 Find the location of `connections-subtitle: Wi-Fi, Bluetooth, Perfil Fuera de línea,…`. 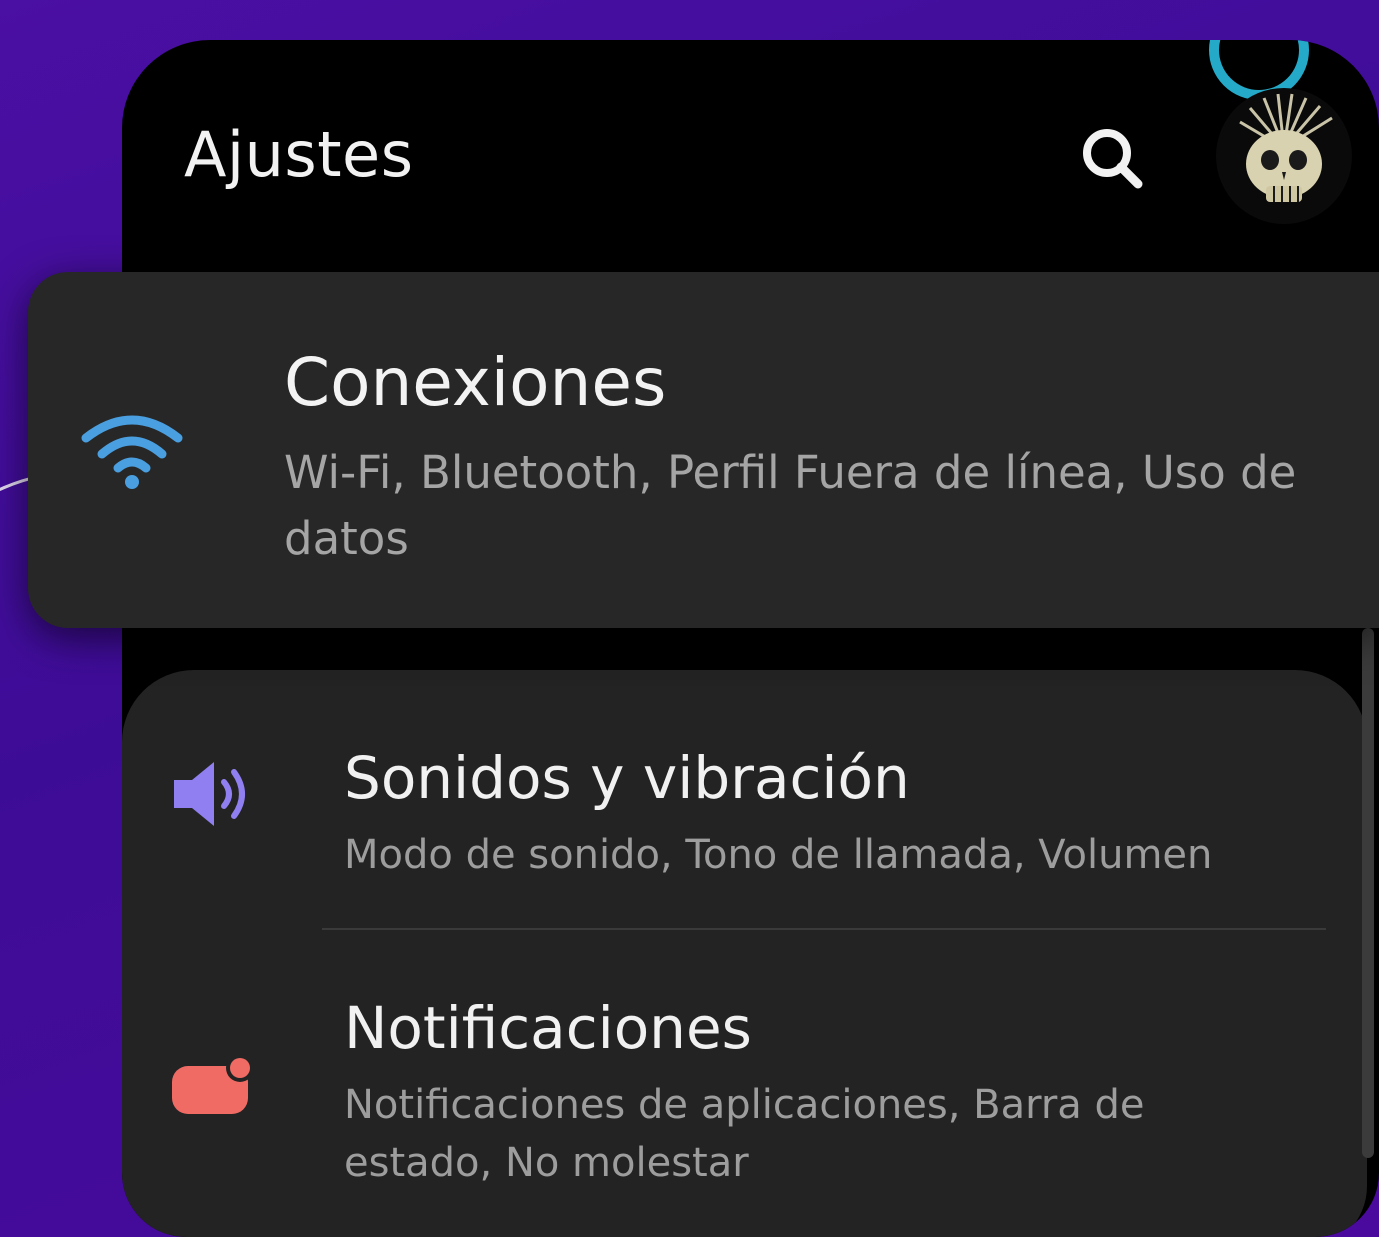

connections-subtitle: Wi-Fi, Bluetooth, Perfil Fuera de línea,… is located at coordinates (790, 505).